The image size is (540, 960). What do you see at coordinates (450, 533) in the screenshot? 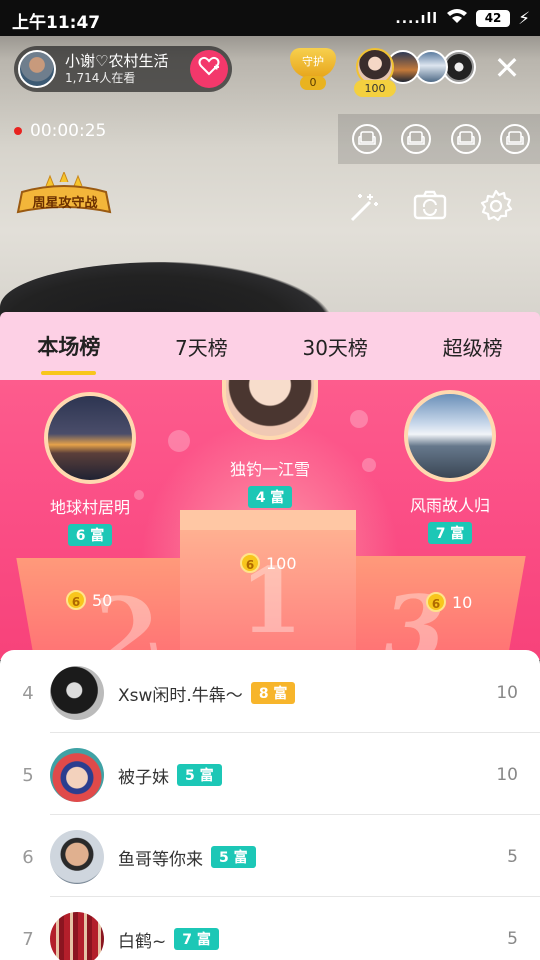
I see `rank-3-rich-badge: 7 富` at bounding box center [450, 533].